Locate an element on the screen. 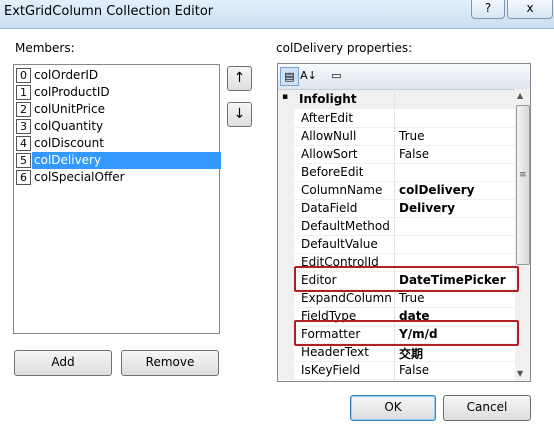 The image size is (554, 445). member-item: 2 colUnitPrice is located at coordinates (116, 109).